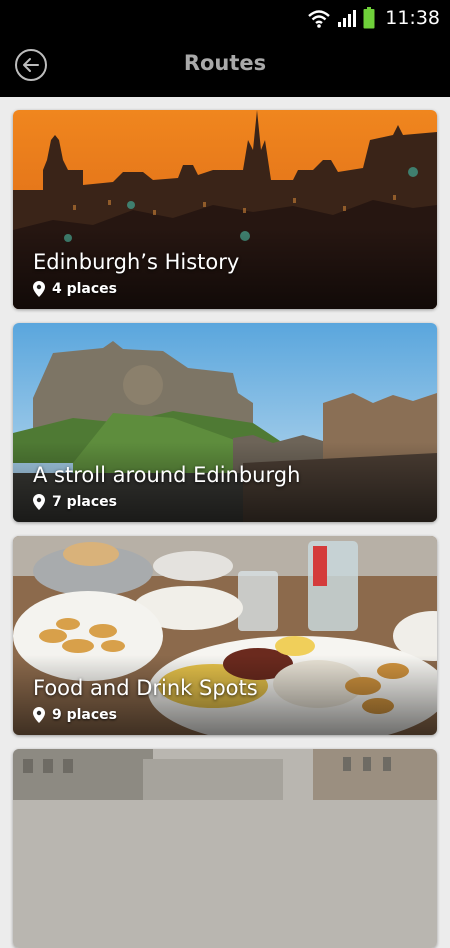 The width and height of the screenshot is (450, 948). I want to click on wifi-icon, so click(319, 19).